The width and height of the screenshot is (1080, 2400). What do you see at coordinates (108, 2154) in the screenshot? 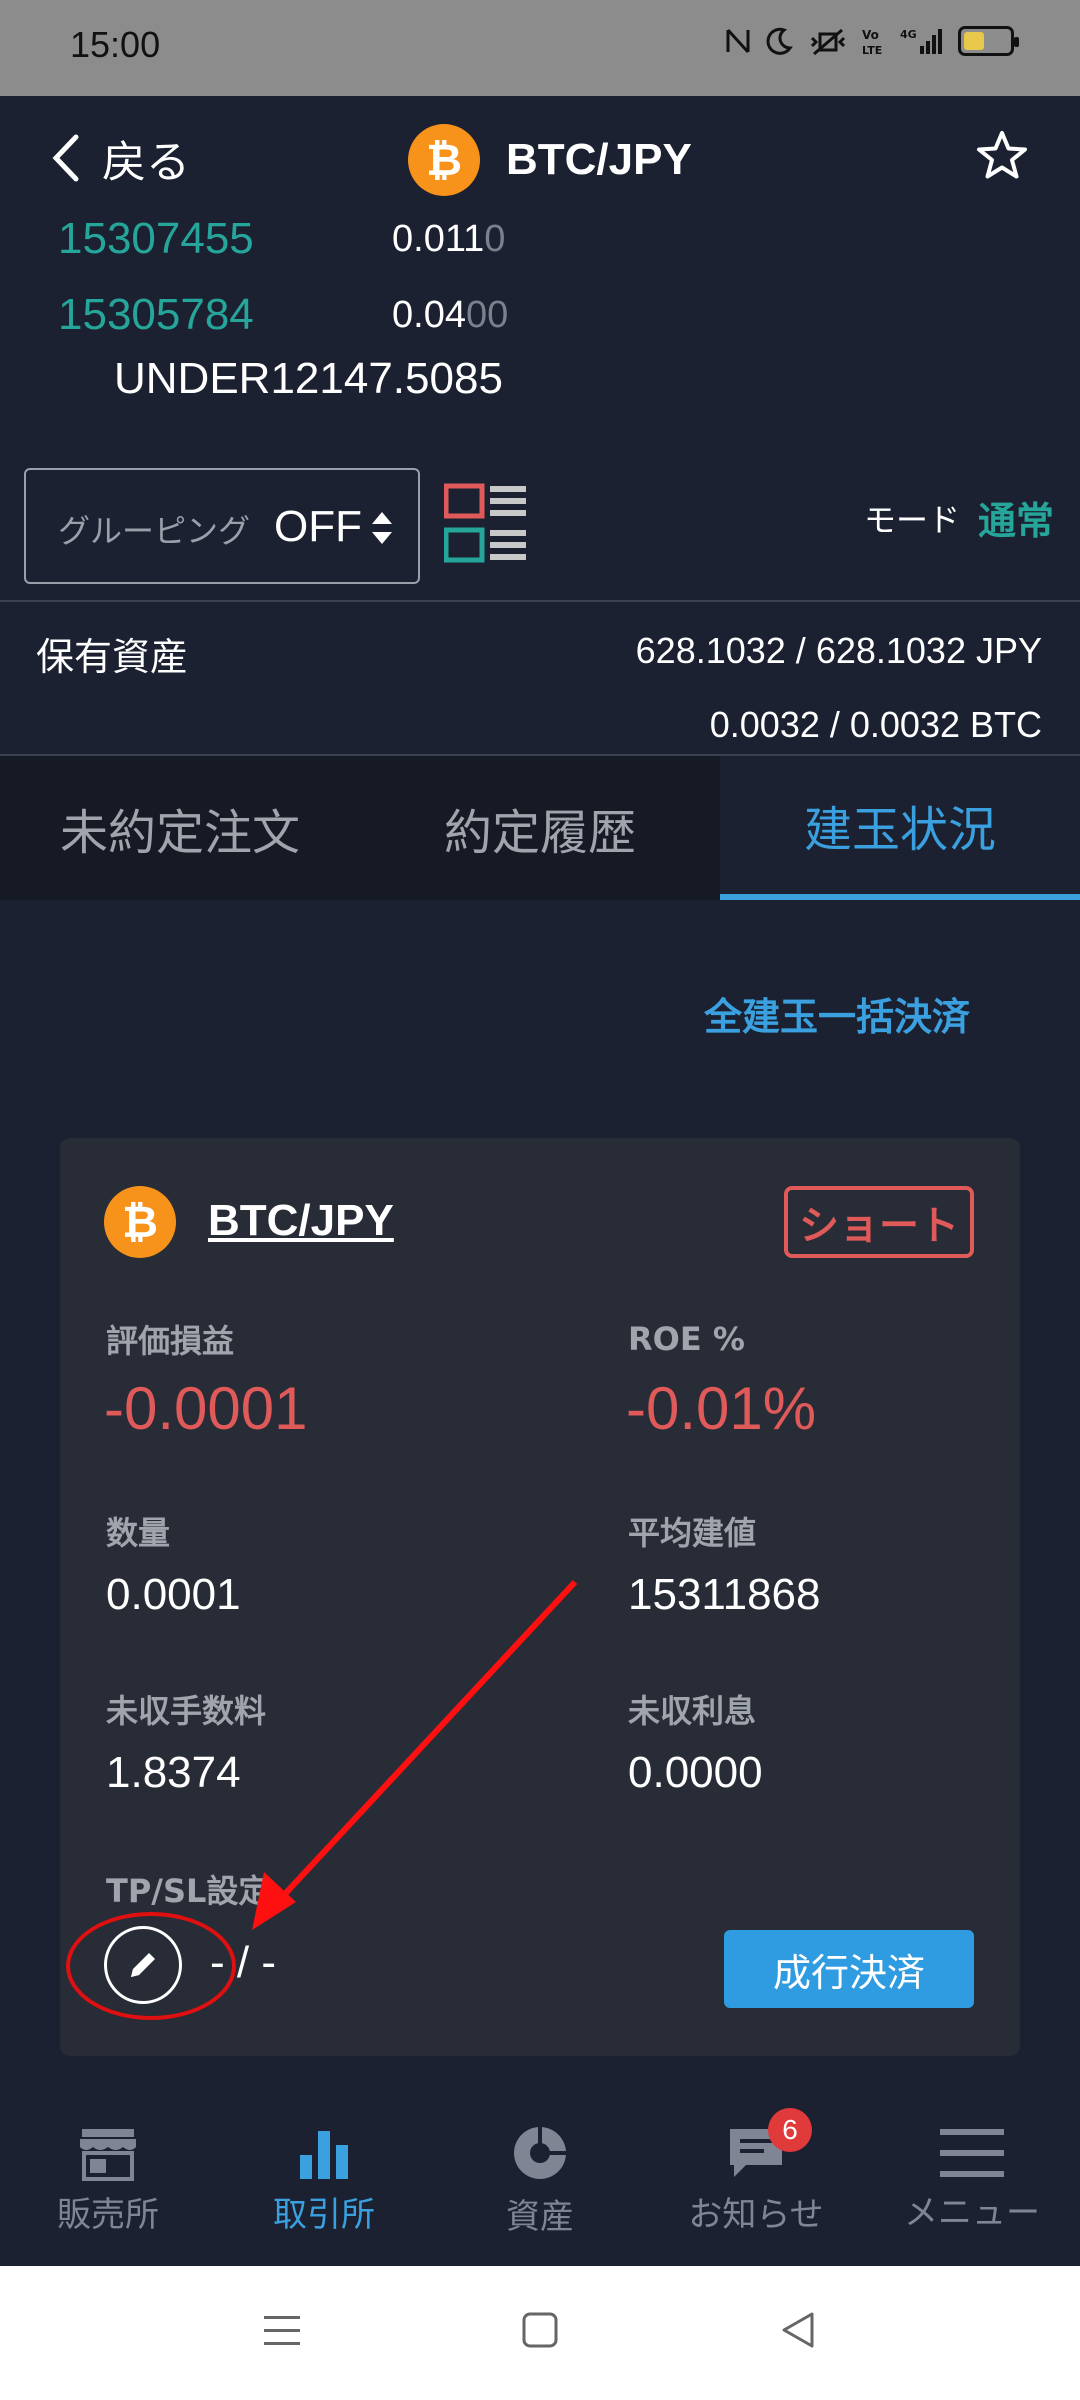
I see `store-icon` at bounding box center [108, 2154].